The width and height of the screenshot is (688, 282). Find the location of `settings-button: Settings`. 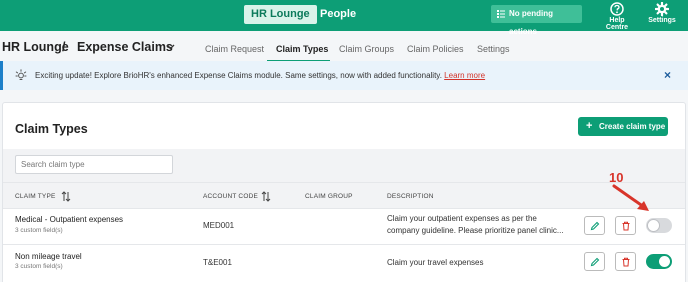

settings-button: Settings is located at coordinates (662, 13).